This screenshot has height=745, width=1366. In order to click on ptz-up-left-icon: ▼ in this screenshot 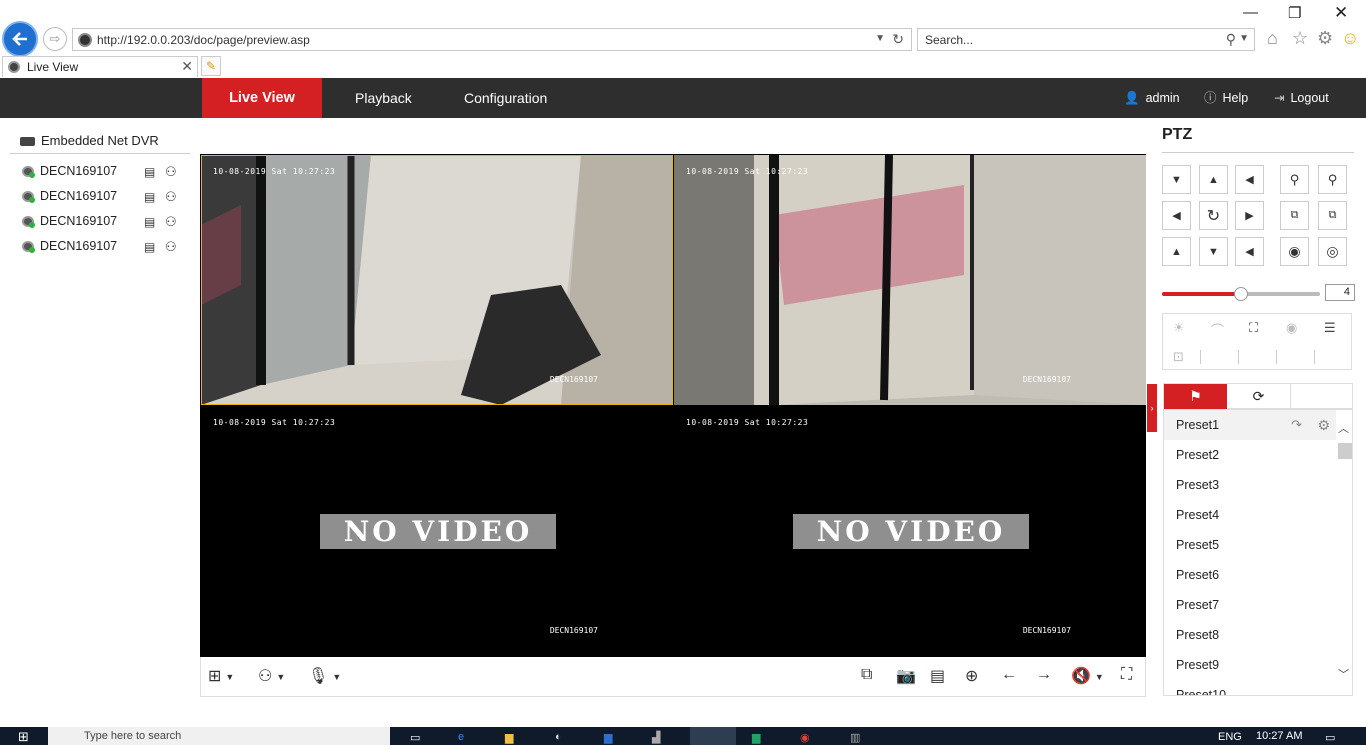, I will do `click(1176, 179)`.